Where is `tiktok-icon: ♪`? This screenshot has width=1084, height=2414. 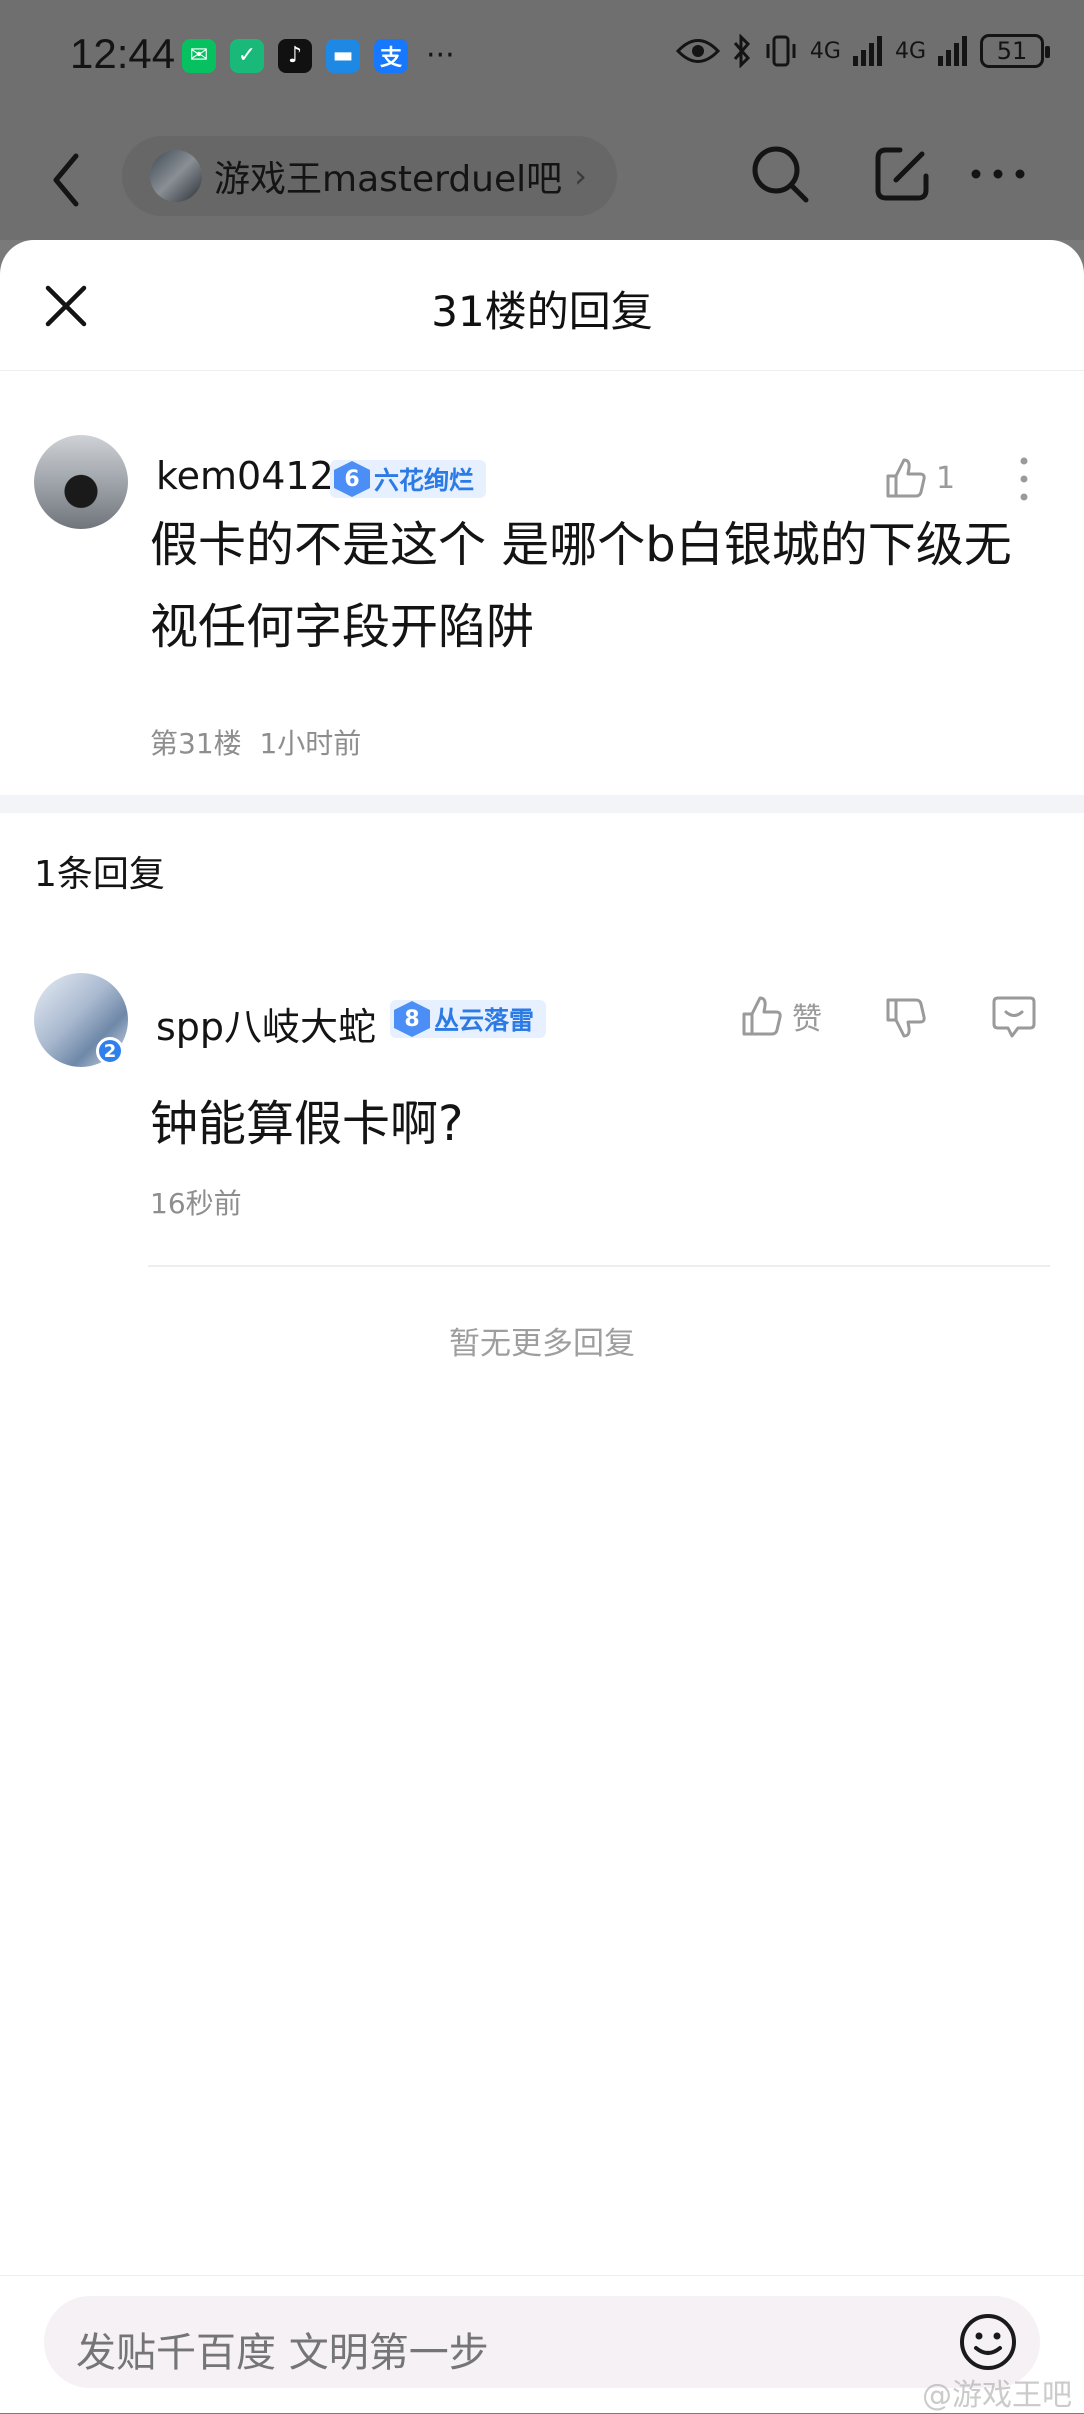
tiktok-icon: ♪ is located at coordinates (295, 55).